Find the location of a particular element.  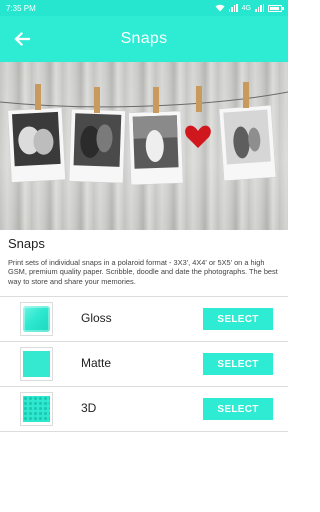

network-type: 4G is located at coordinates (246, 8).